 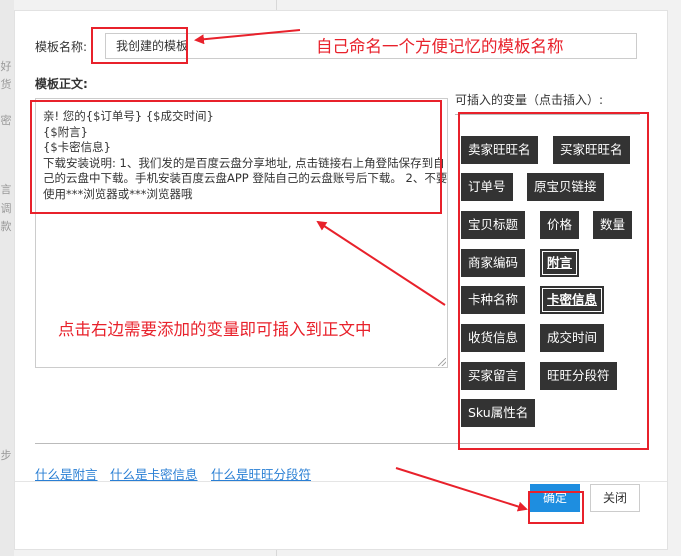 I want to click on background-text: 调, so click(x=6, y=208).